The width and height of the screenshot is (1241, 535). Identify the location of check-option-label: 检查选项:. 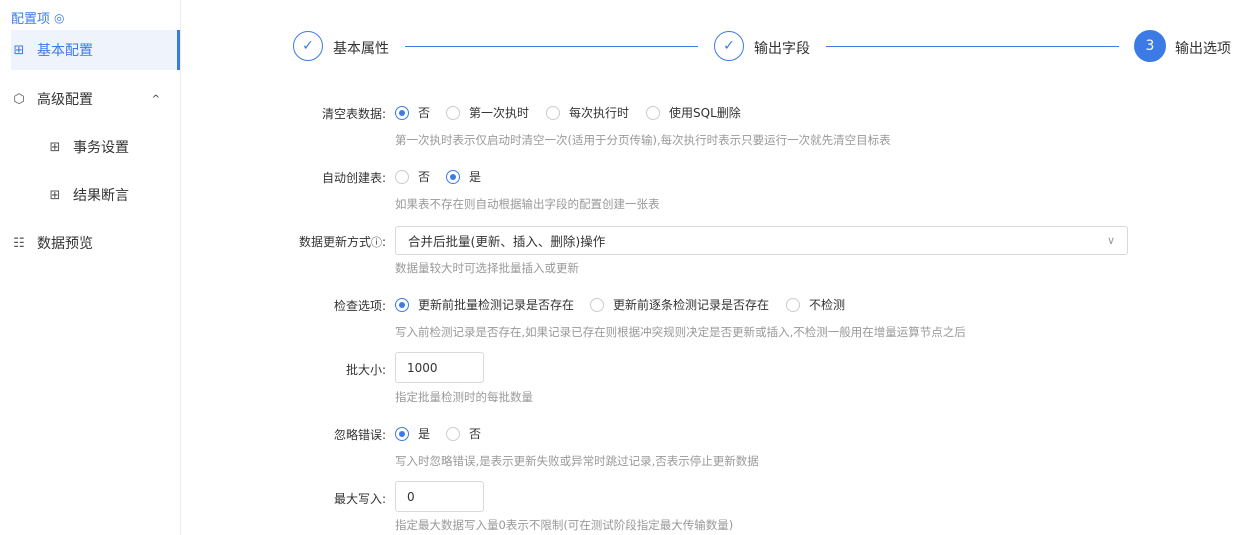
(359, 306).